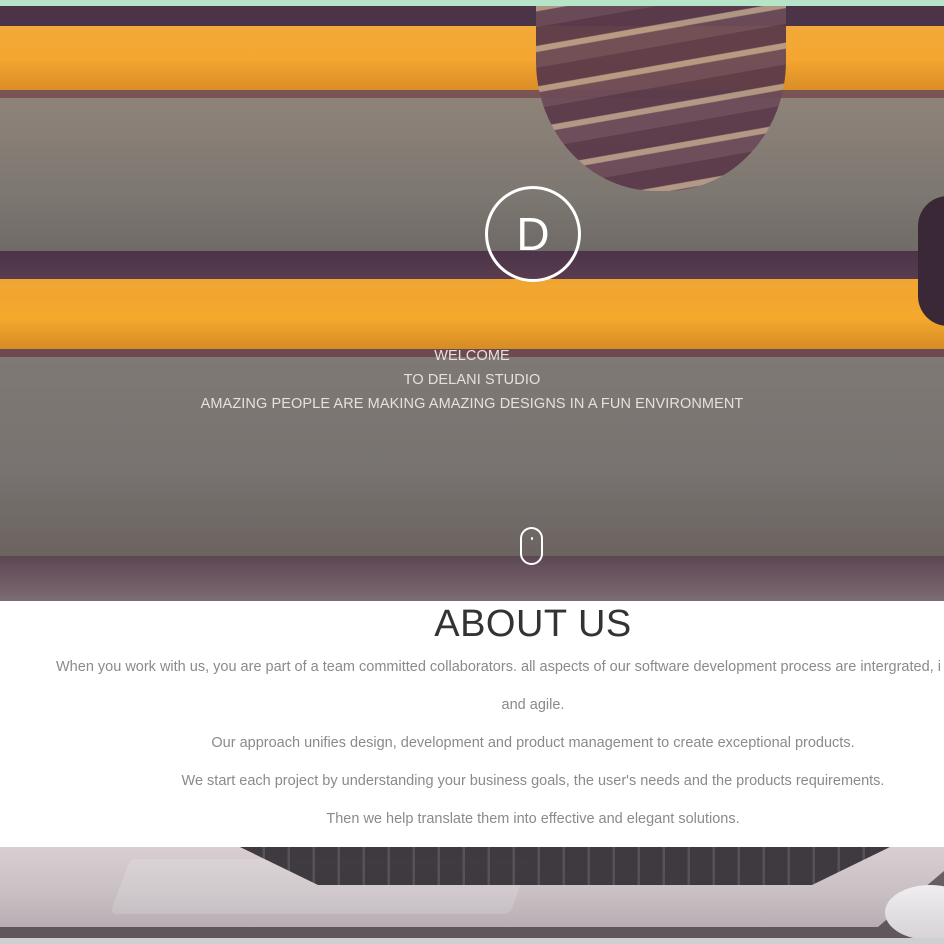 Image resolution: width=944 pixels, height=944 pixels. What do you see at coordinates (565, 866) in the screenshot?
I see `laptop-keyboard` at bounding box center [565, 866].